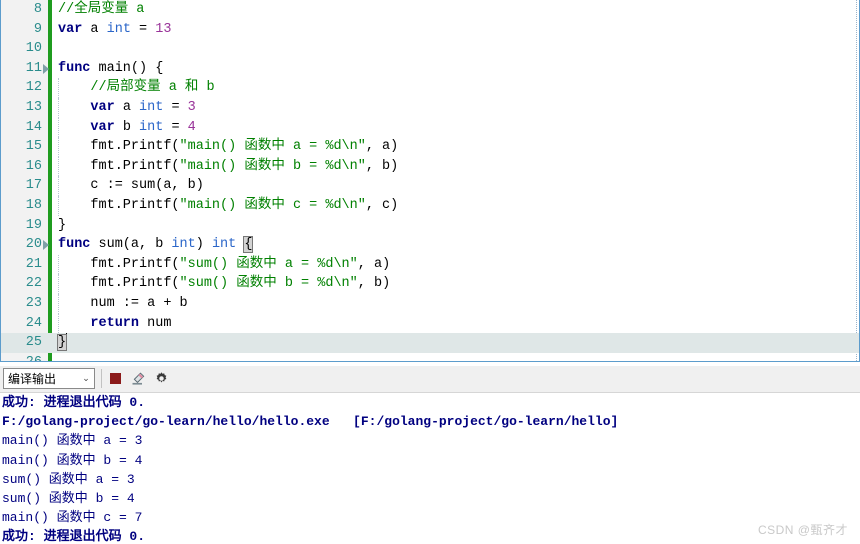 This screenshot has width=860, height=544. What do you see at coordinates (430, 303) in the screenshot?
I see `code-line: 23 num := a + b` at bounding box center [430, 303].